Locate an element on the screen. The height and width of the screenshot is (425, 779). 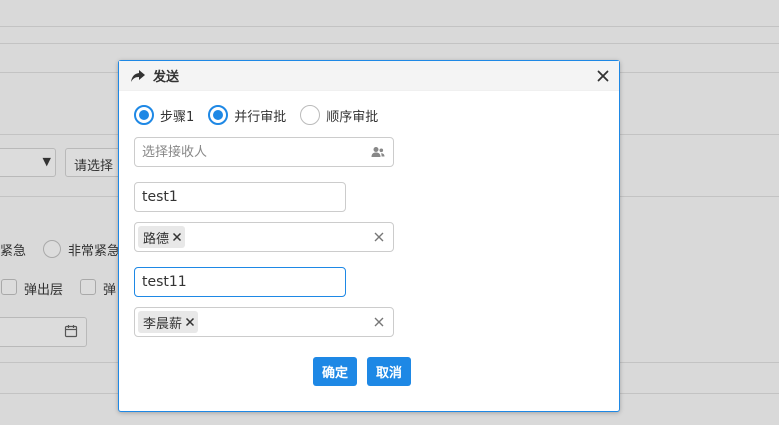
checkbox-label-partial: 弹 is located at coordinates (110, 290).